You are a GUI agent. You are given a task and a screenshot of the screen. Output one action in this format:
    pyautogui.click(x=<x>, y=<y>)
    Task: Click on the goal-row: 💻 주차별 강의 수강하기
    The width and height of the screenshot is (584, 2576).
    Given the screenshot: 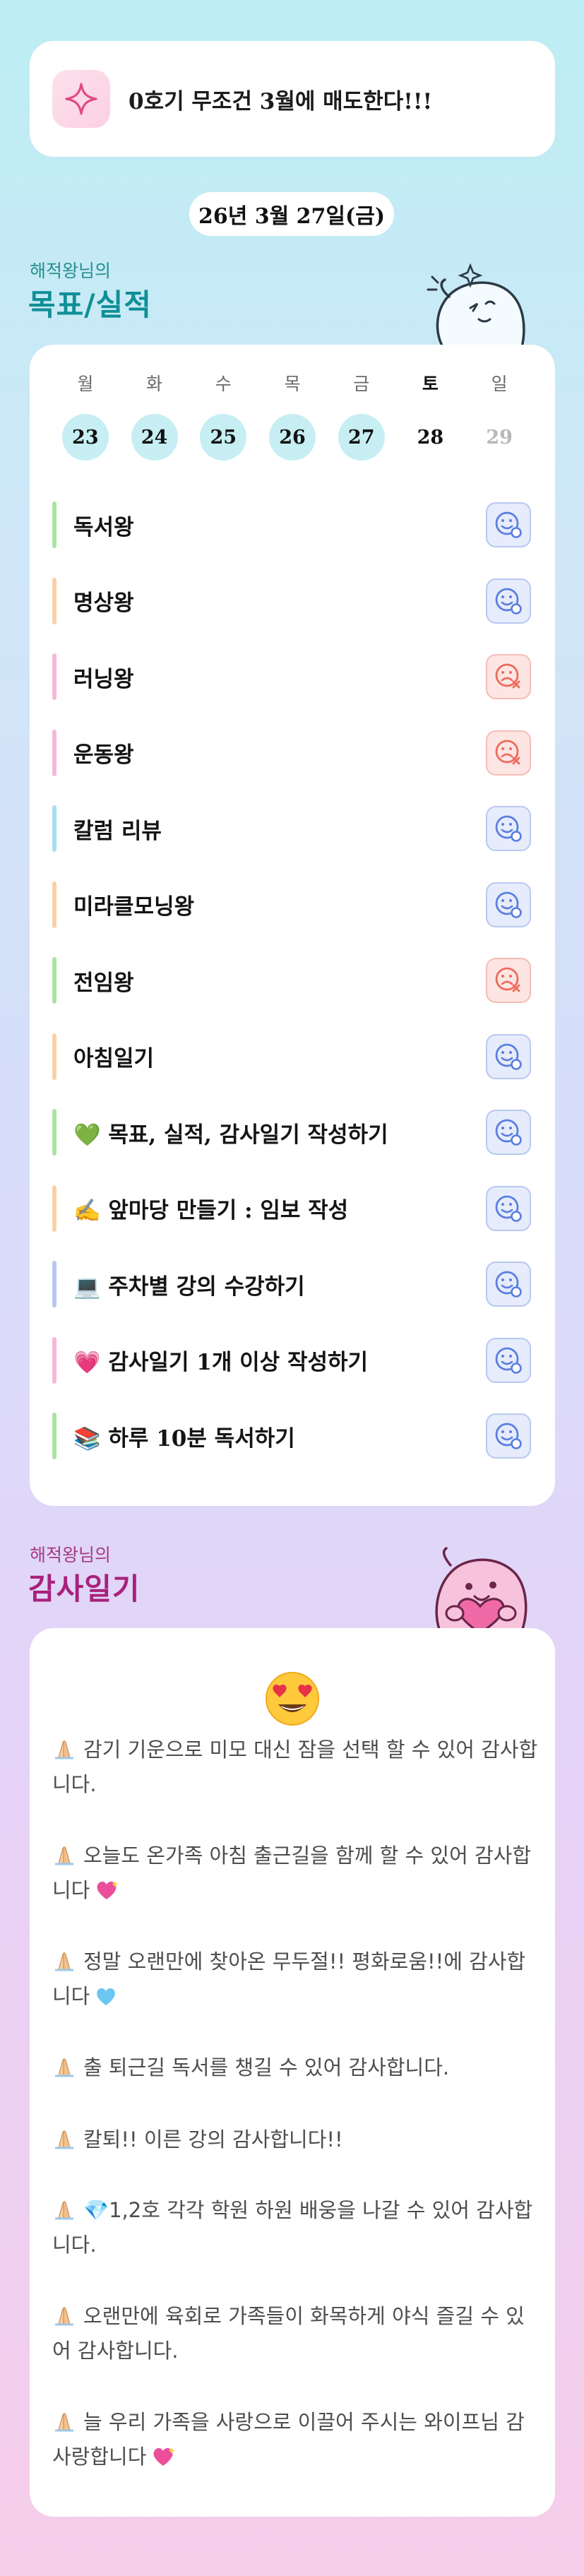 What is the action you would take?
    pyautogui.click(x=291, y=1284)
    